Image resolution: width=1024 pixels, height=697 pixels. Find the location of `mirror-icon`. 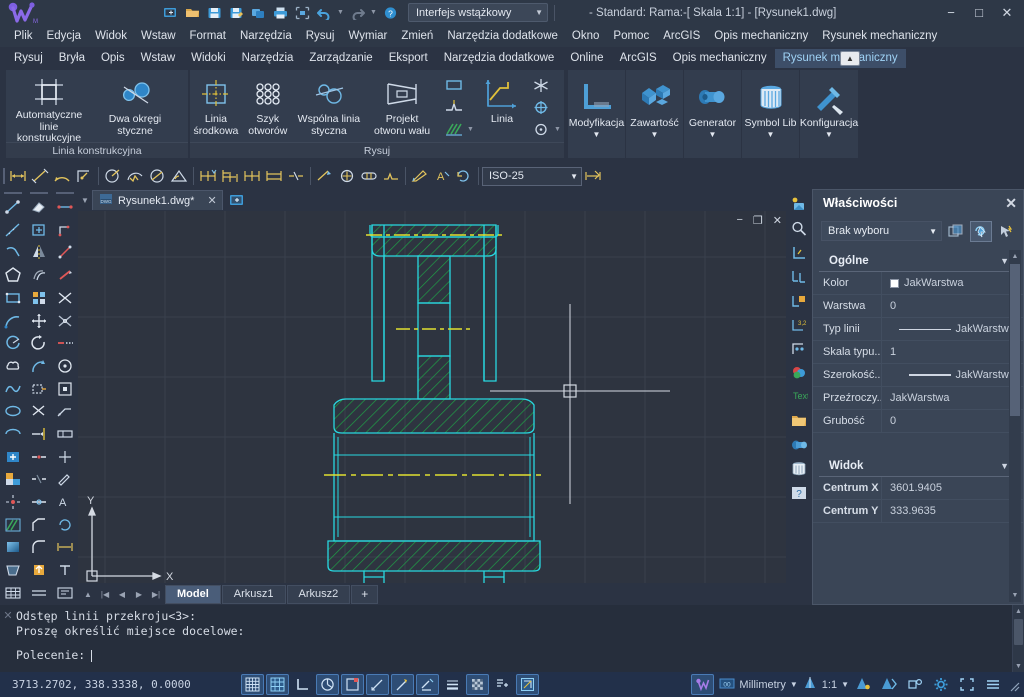

mirror-icon is located at coordinates (39, 252).